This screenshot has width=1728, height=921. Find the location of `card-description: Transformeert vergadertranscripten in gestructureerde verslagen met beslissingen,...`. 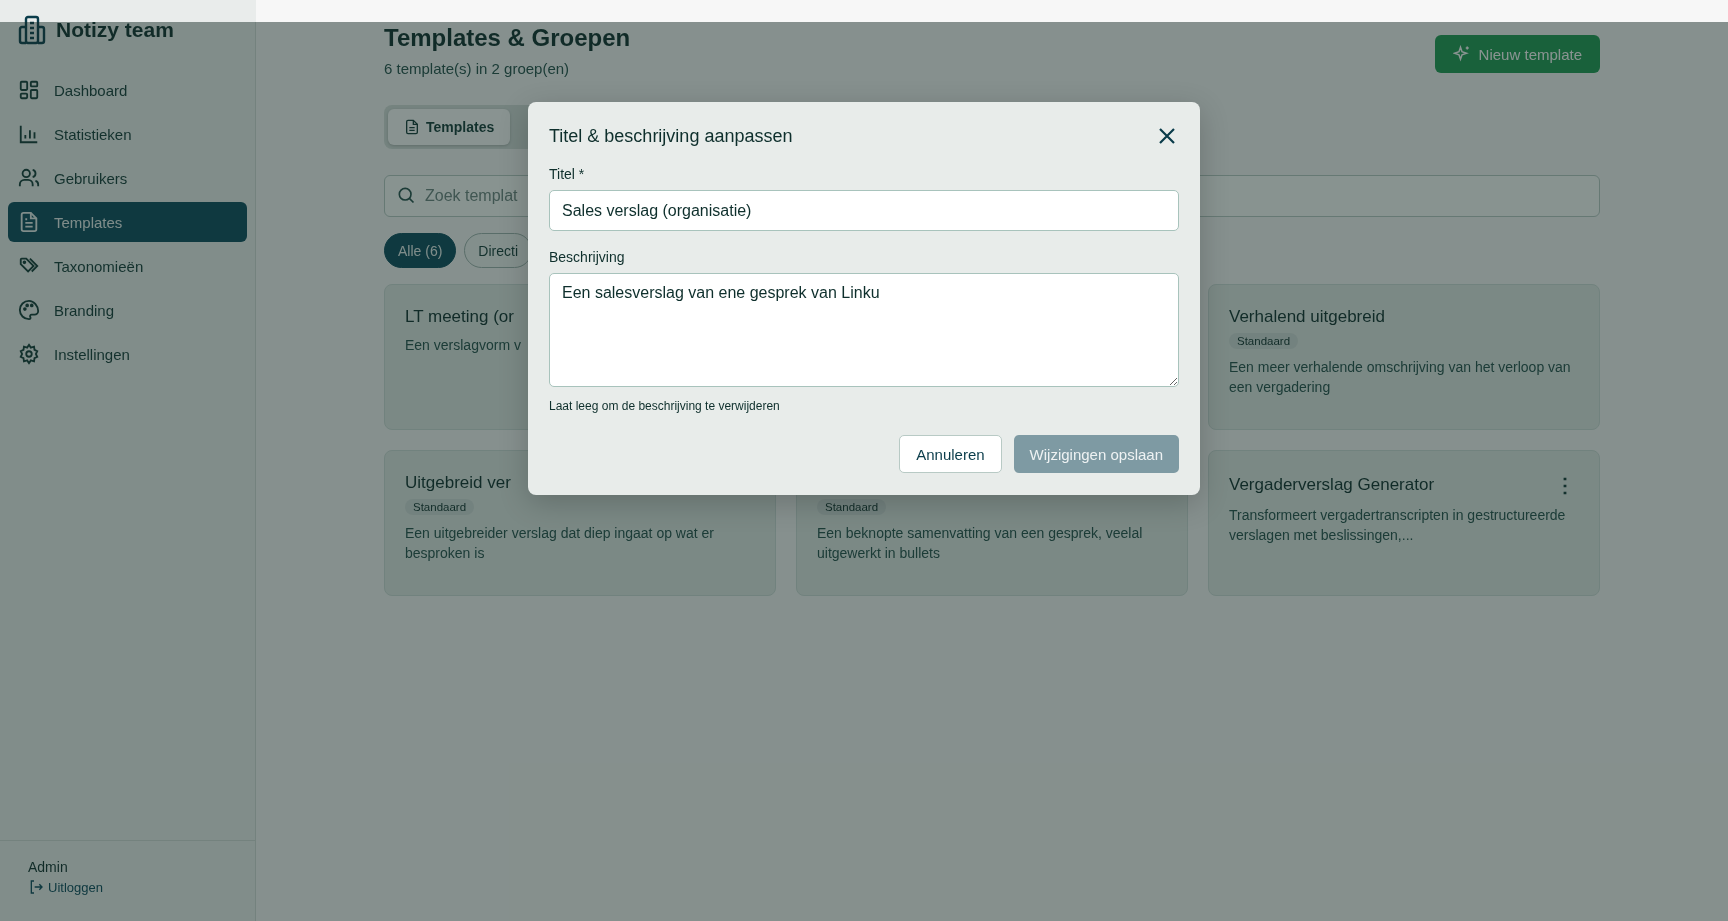

card-description: Transformeert vergadertranscripten in gestructureerde verslagen met beslissingen,... is located at coordinates (1398, 525).